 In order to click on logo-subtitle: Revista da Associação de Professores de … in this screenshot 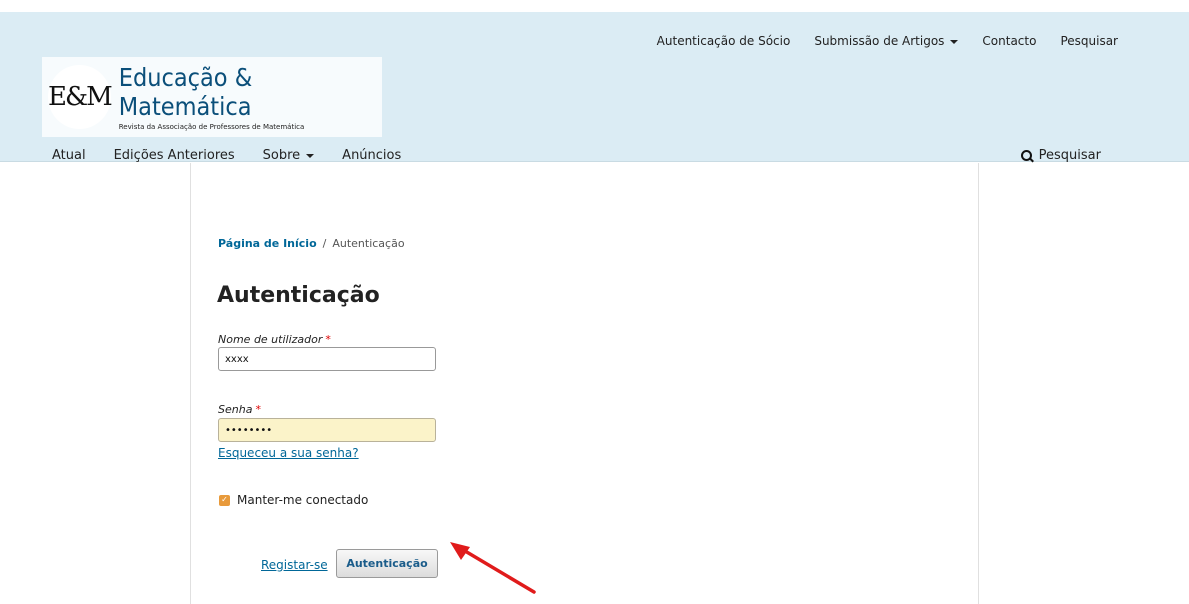, I will do `click(211, 127)`.